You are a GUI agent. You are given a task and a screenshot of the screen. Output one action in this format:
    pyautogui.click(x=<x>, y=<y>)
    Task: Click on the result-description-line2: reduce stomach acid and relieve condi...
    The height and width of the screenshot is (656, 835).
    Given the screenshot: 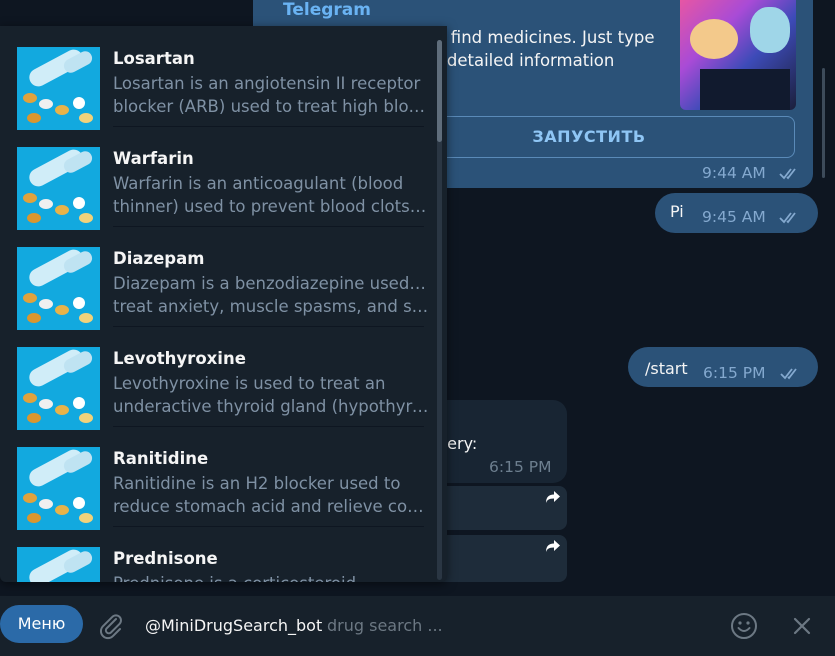 What is the action you would take?
    pyautogui.click(x=271, y=506)
    